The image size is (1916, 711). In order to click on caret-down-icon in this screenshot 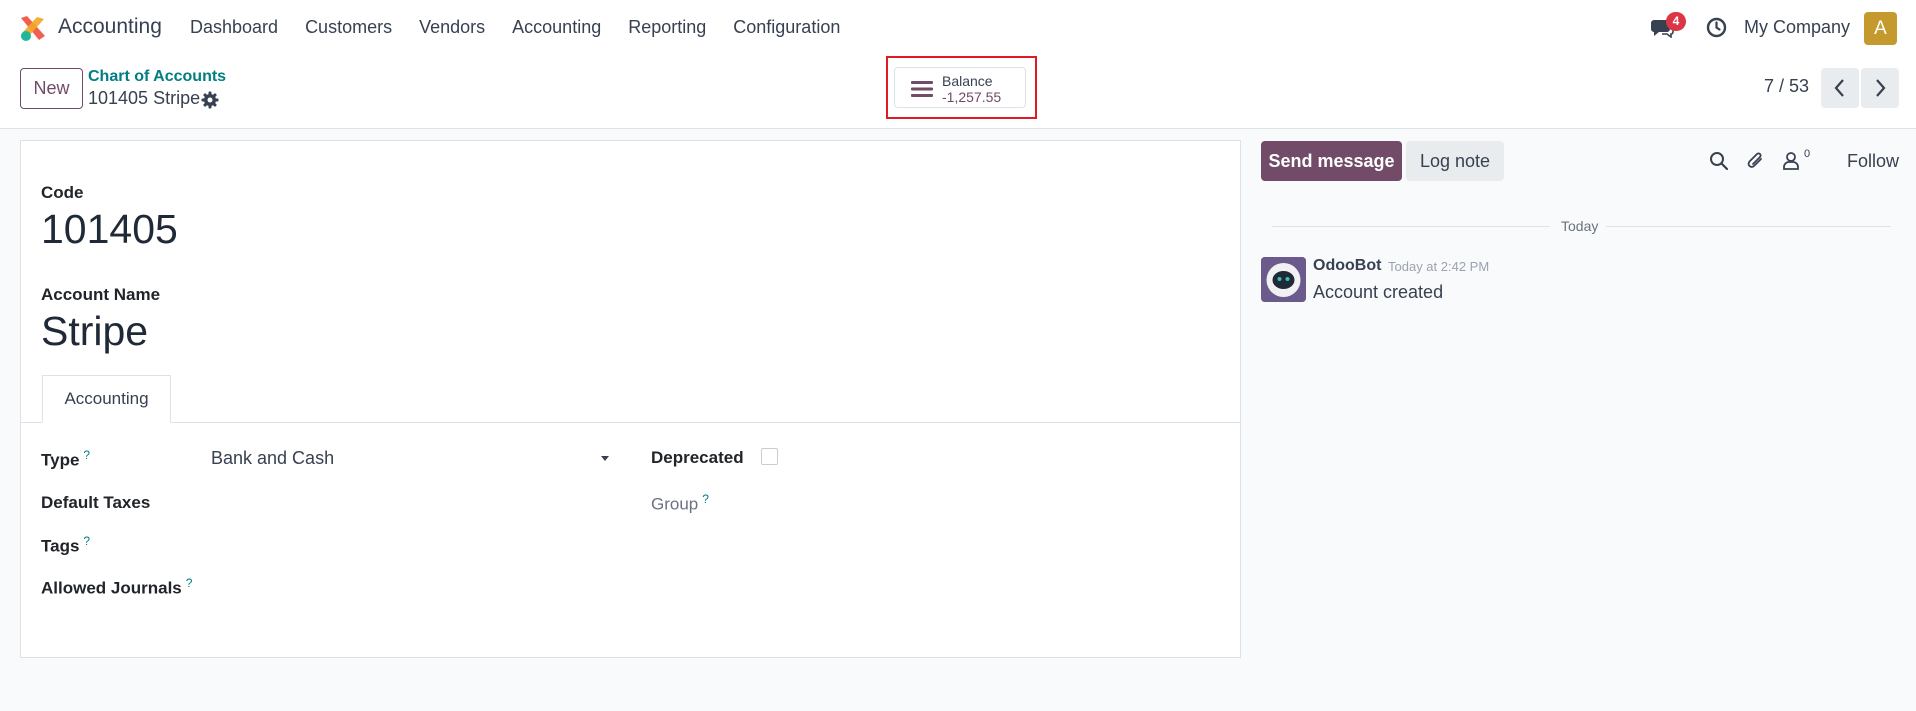, I will do `click(605, 458)`.